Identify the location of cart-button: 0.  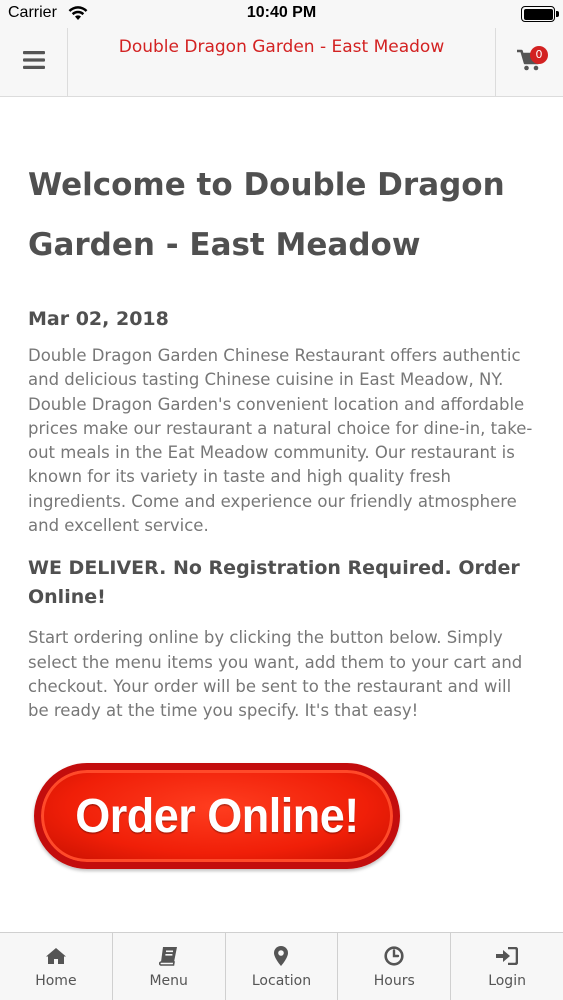
(529, 62).